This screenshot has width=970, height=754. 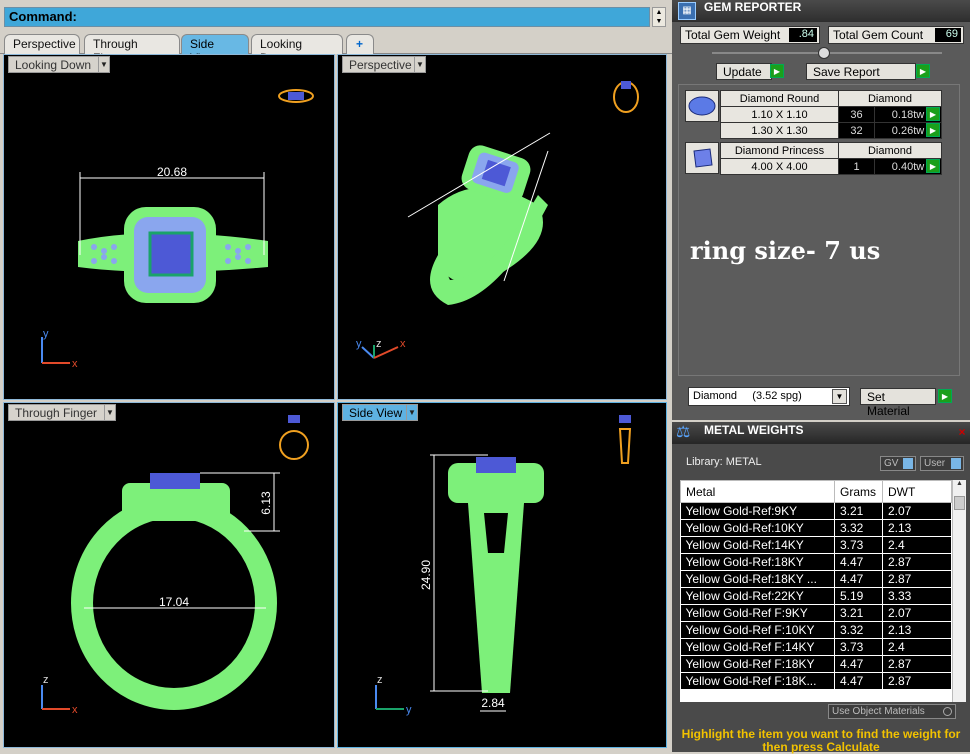 What do you see at coordinates (917, 647) in the screenshot?
I see `metal-dwt: 2.4` at bounding box center [917, 647].